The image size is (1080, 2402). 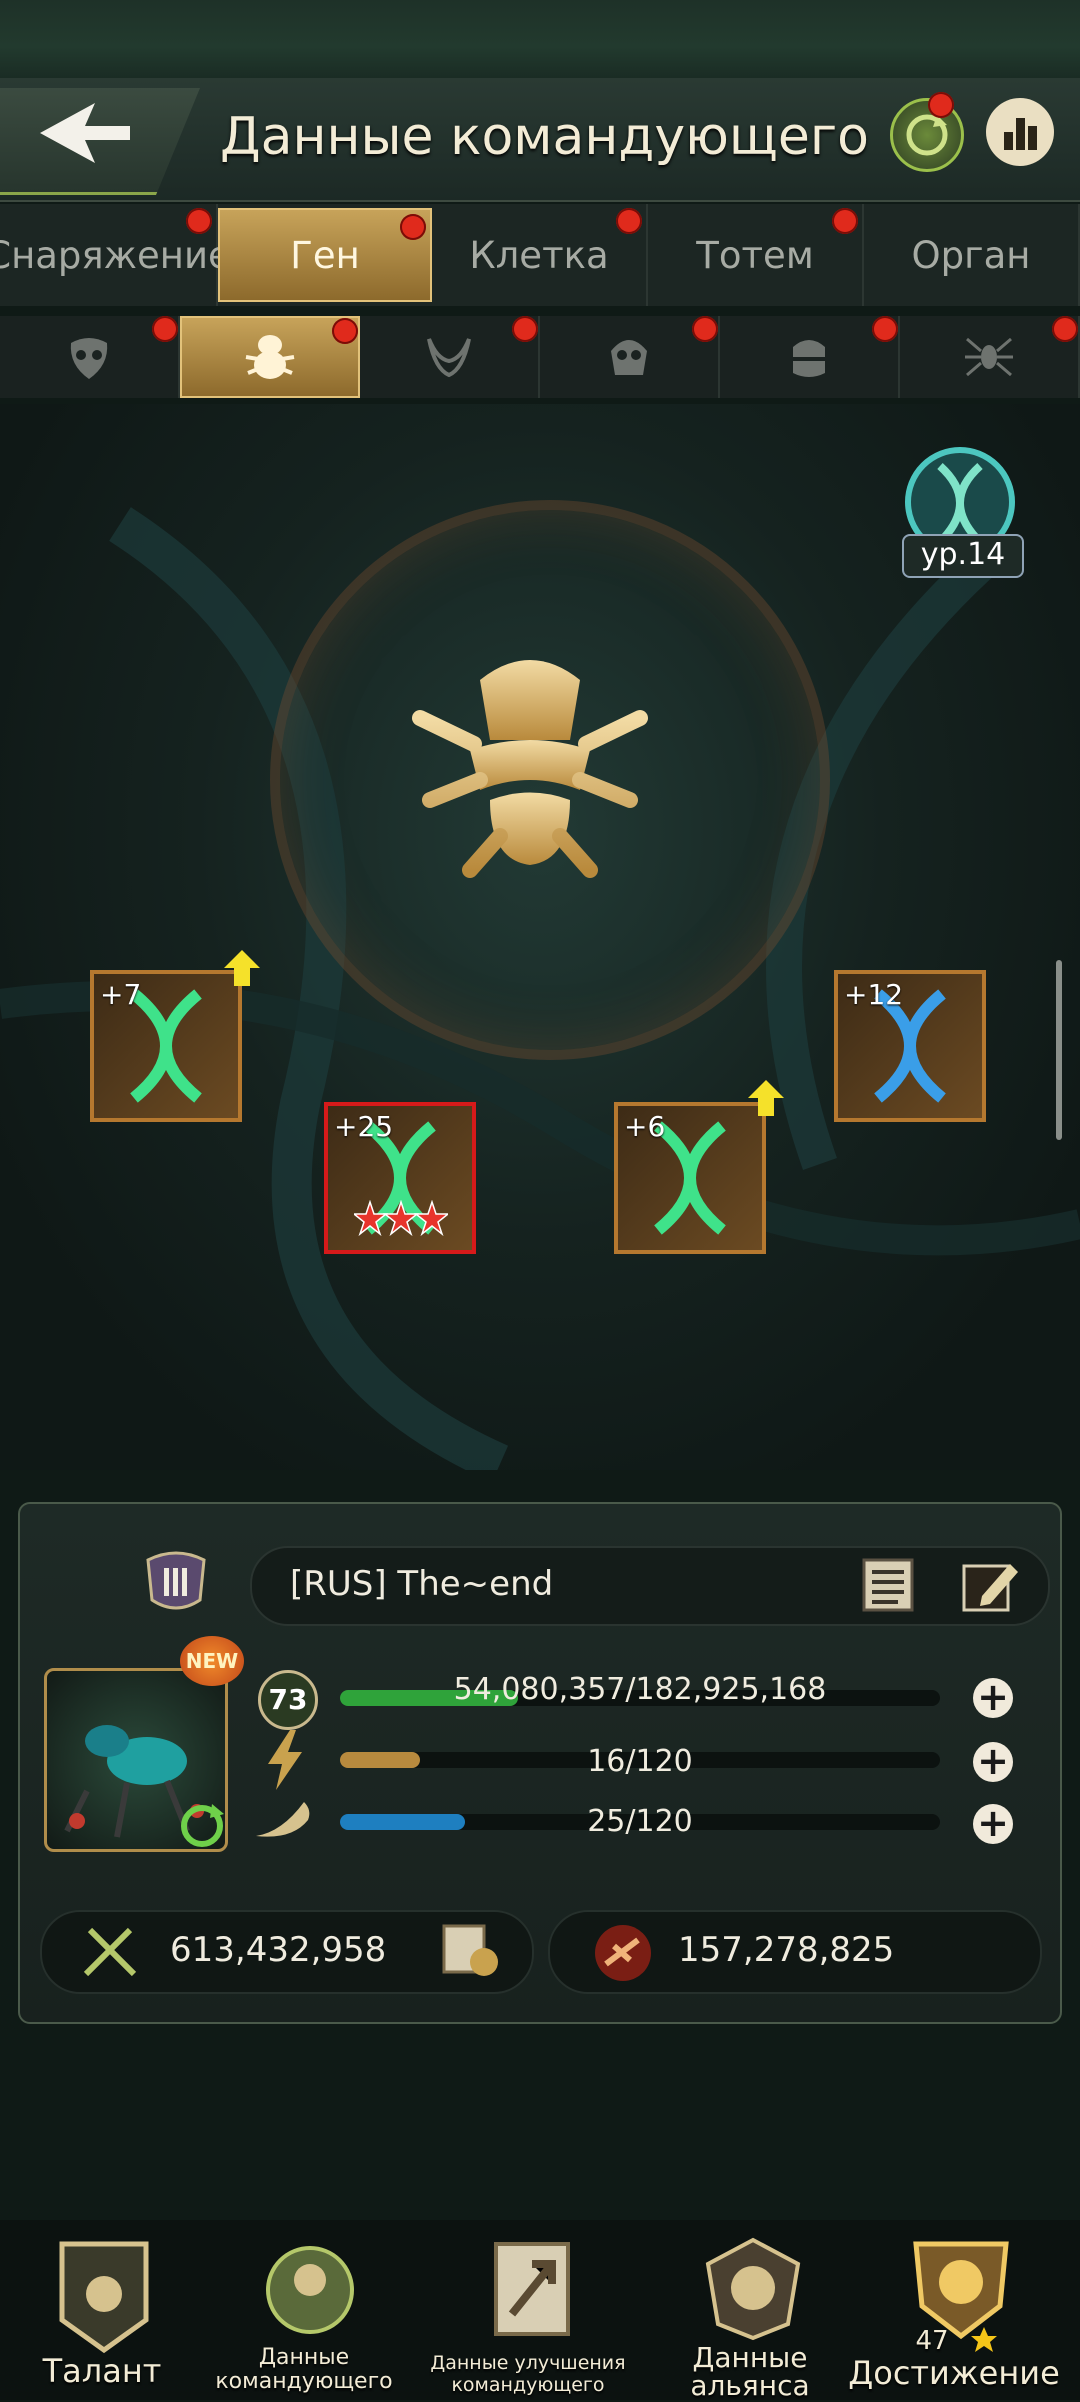 What do you see at coordinates (304, 2369) in the screenshot?
I see `nav-label: Данные командующего` at bounding box center [304, 2369].